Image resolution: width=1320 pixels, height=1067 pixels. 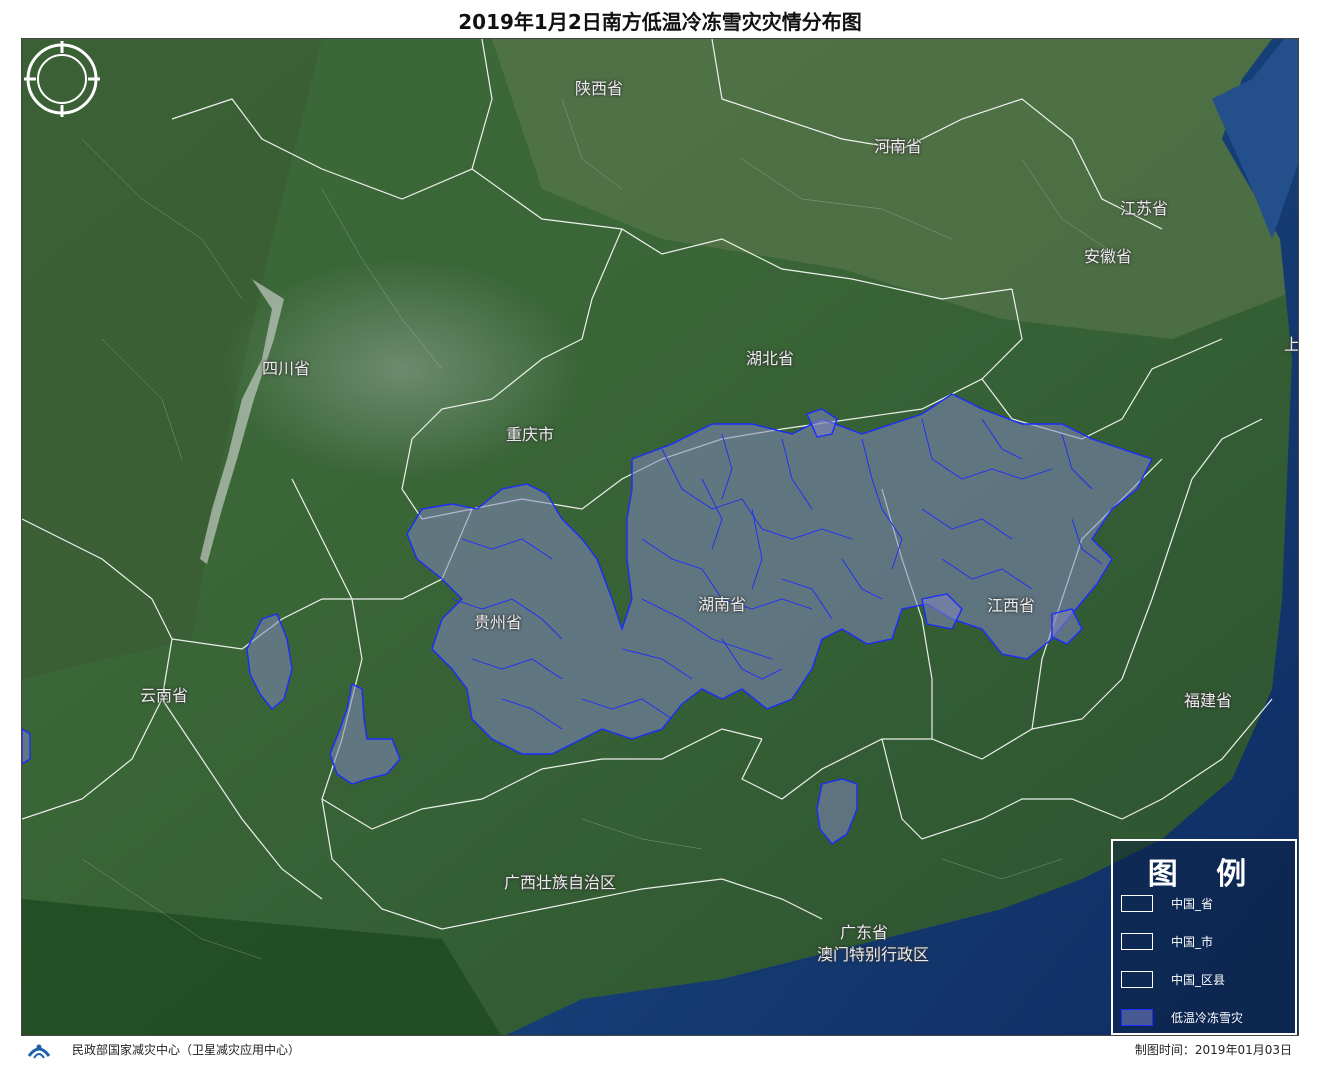 I want to click on province-swatch-icon, so click(x=1137, y=903).